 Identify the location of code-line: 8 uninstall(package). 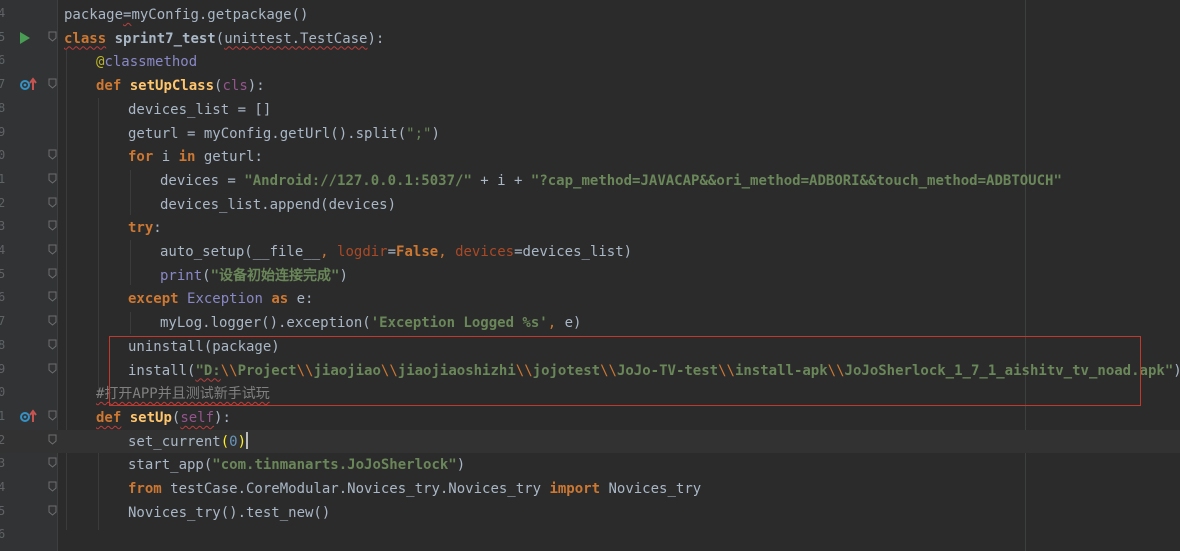
(590, 347).